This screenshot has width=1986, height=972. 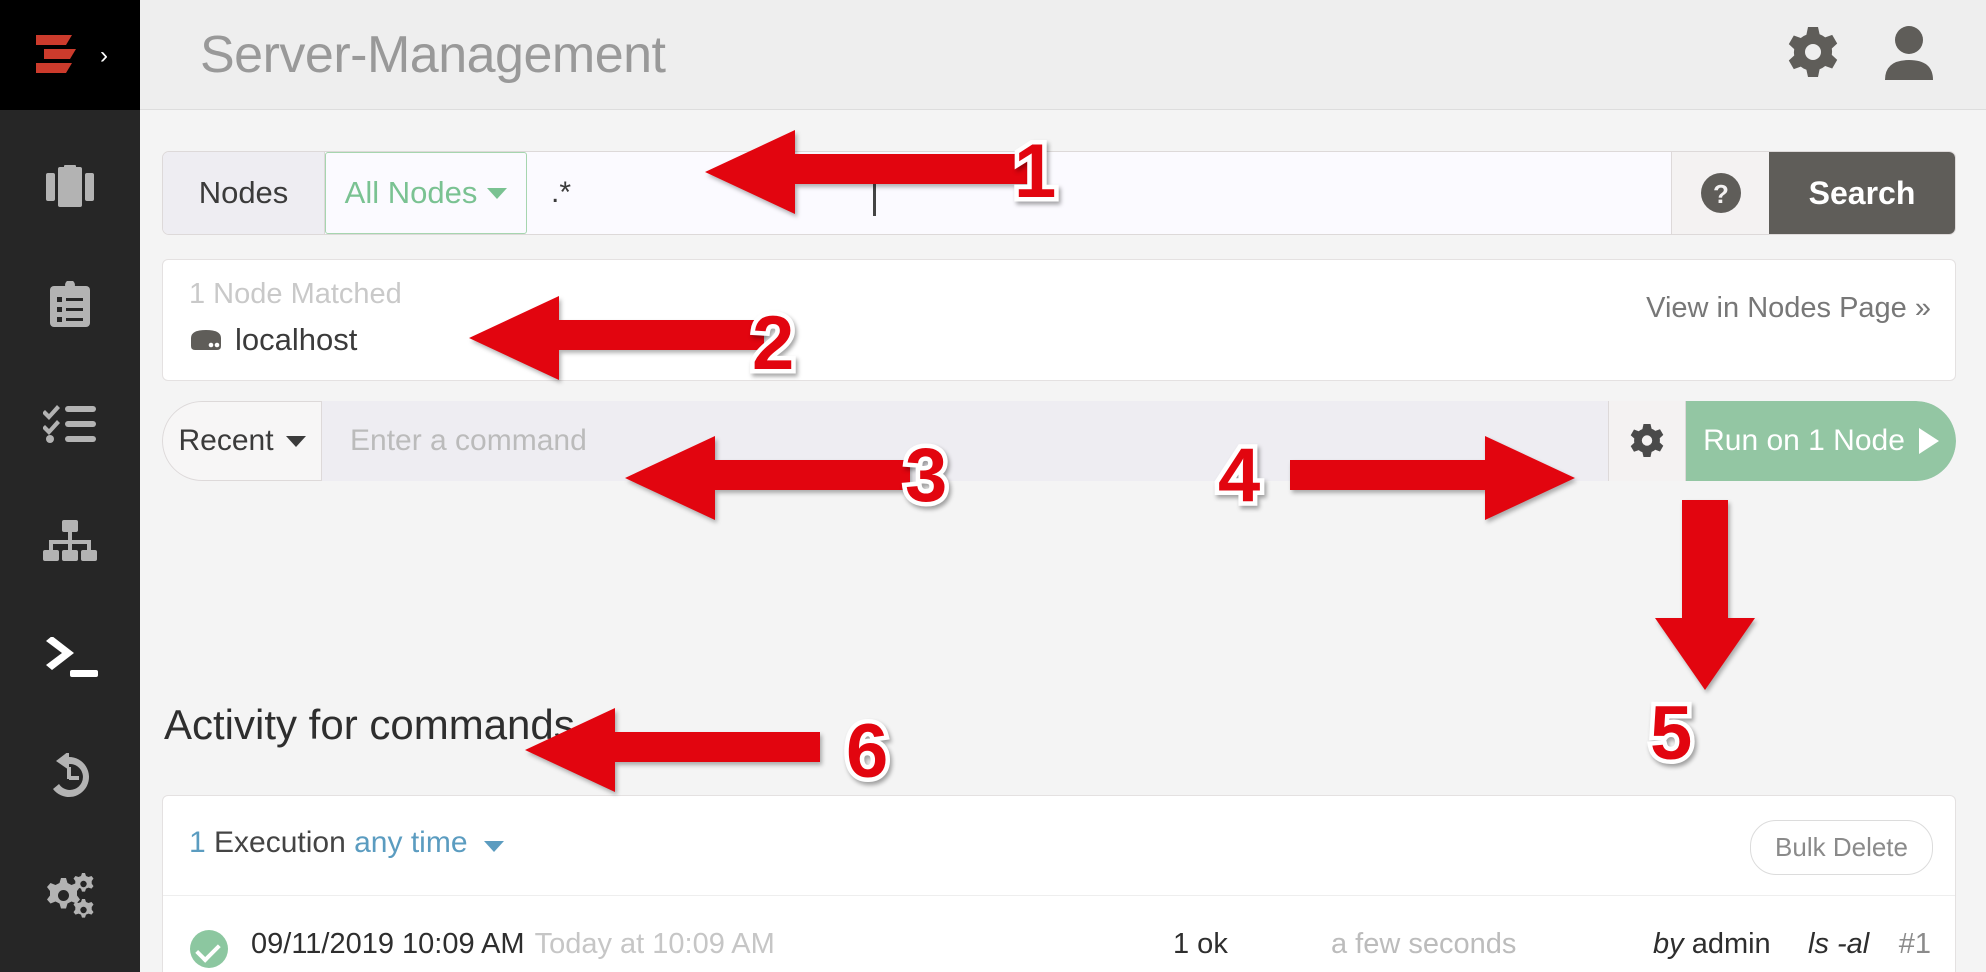 What do you see at coordinates (1839, 944) in the screenshot?
I see `execution-command: ls -al` at bounding box center [1839, 944].